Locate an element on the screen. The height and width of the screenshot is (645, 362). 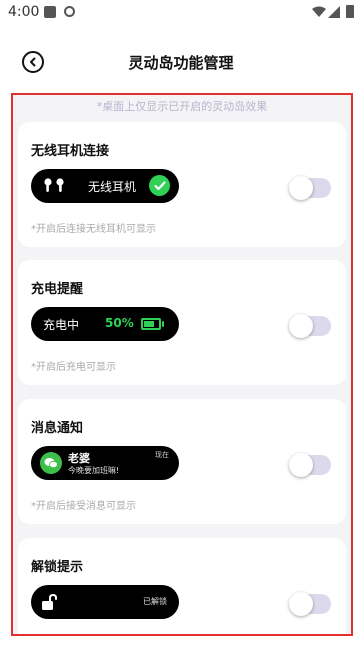
toggle-charging is located at coordinates (310, 326).